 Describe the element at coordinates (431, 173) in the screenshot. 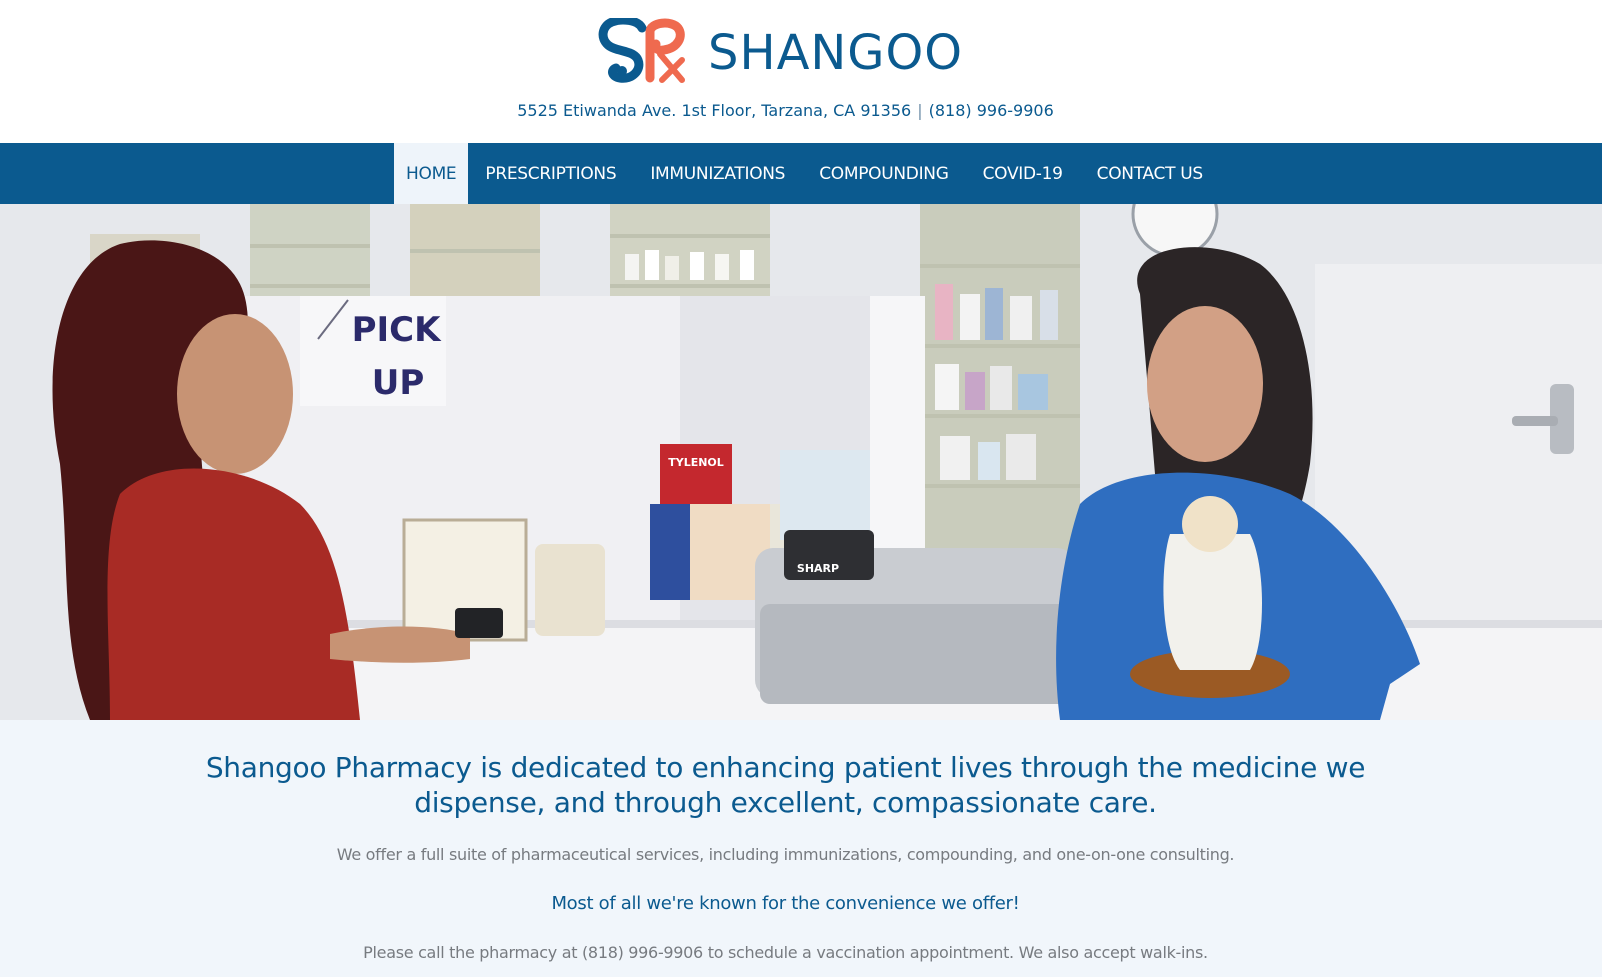

I see `nav-item-home: HOME` at that location.